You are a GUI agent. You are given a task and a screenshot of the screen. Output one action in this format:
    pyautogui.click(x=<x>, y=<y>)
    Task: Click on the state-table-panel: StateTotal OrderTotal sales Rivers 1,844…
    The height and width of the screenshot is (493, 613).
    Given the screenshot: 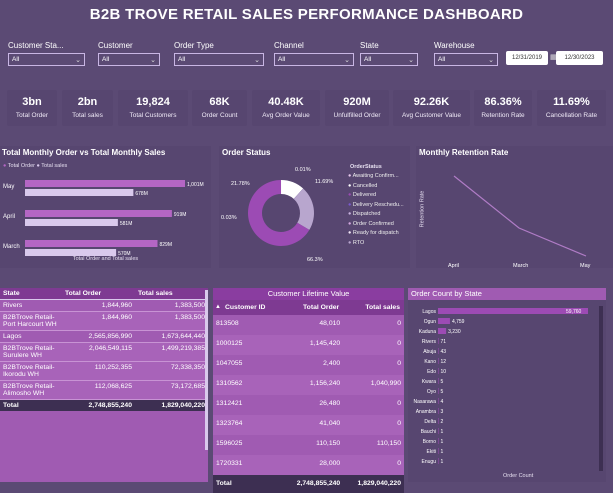 What is the action you would take?
    pyautogui.click(x=104, y=385)
    